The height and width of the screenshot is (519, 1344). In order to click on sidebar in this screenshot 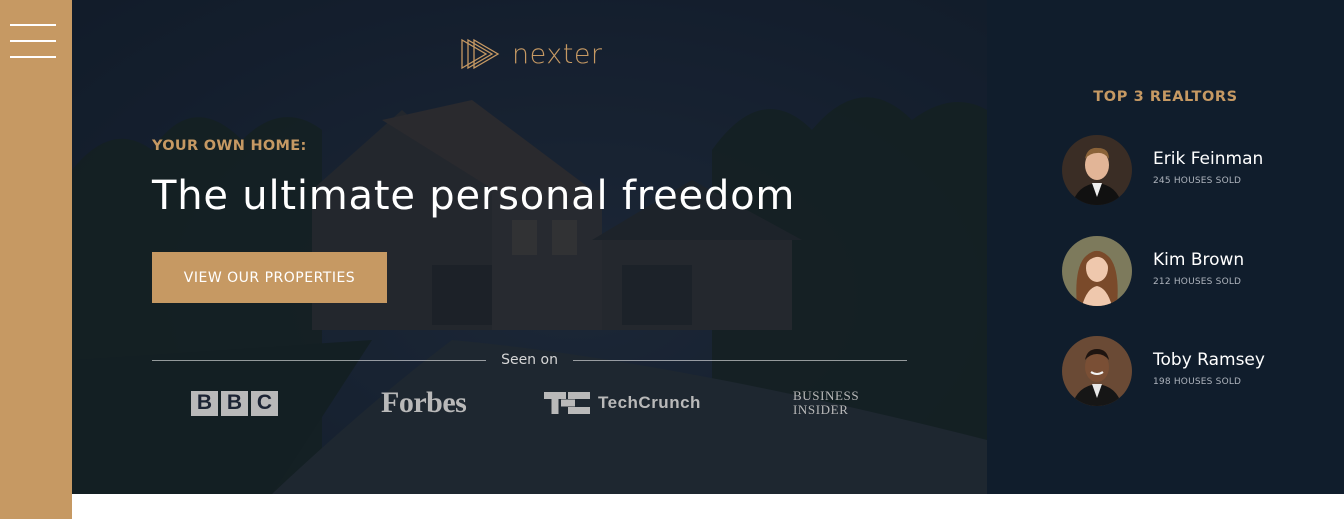, I will do `click(36, 259)`.